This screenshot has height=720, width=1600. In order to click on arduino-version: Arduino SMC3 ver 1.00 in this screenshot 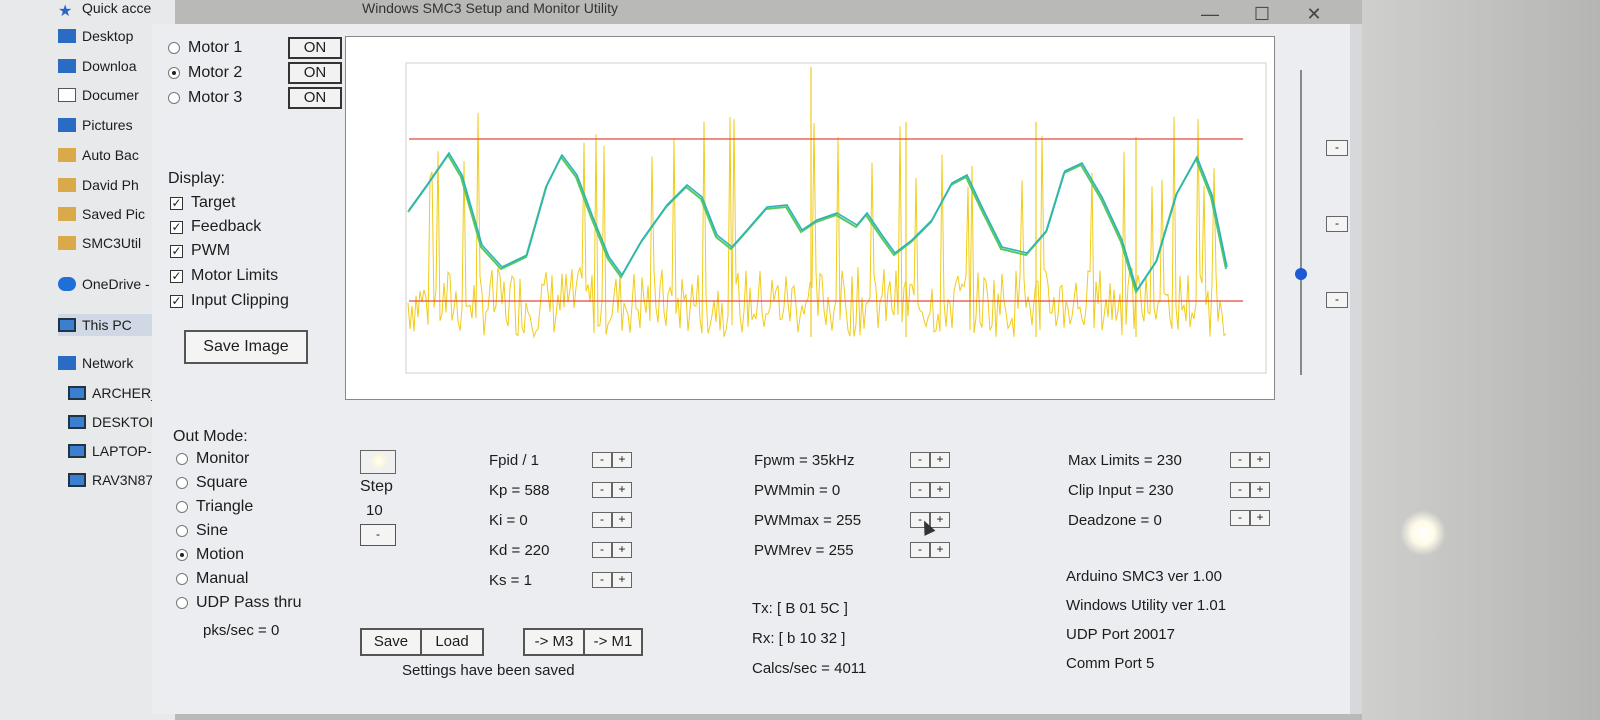, I will do `click(1144, 576)`.